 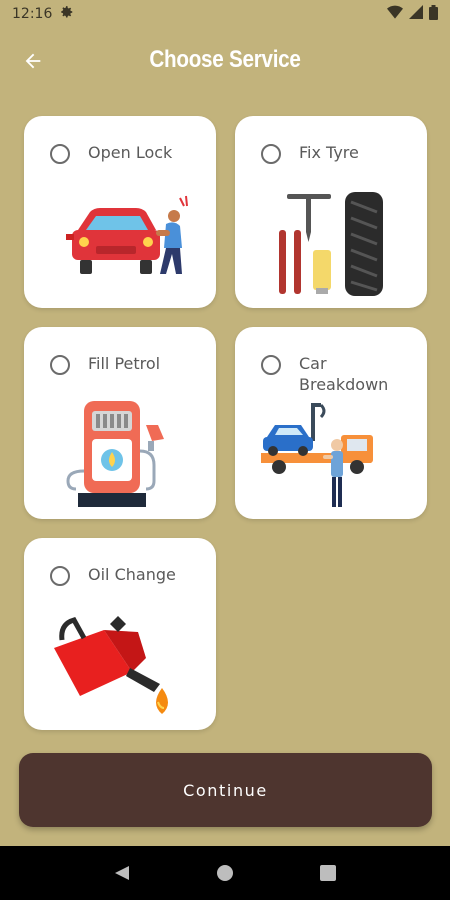 I want to click on service-label: Open Lock, so click(x=130, y=152).